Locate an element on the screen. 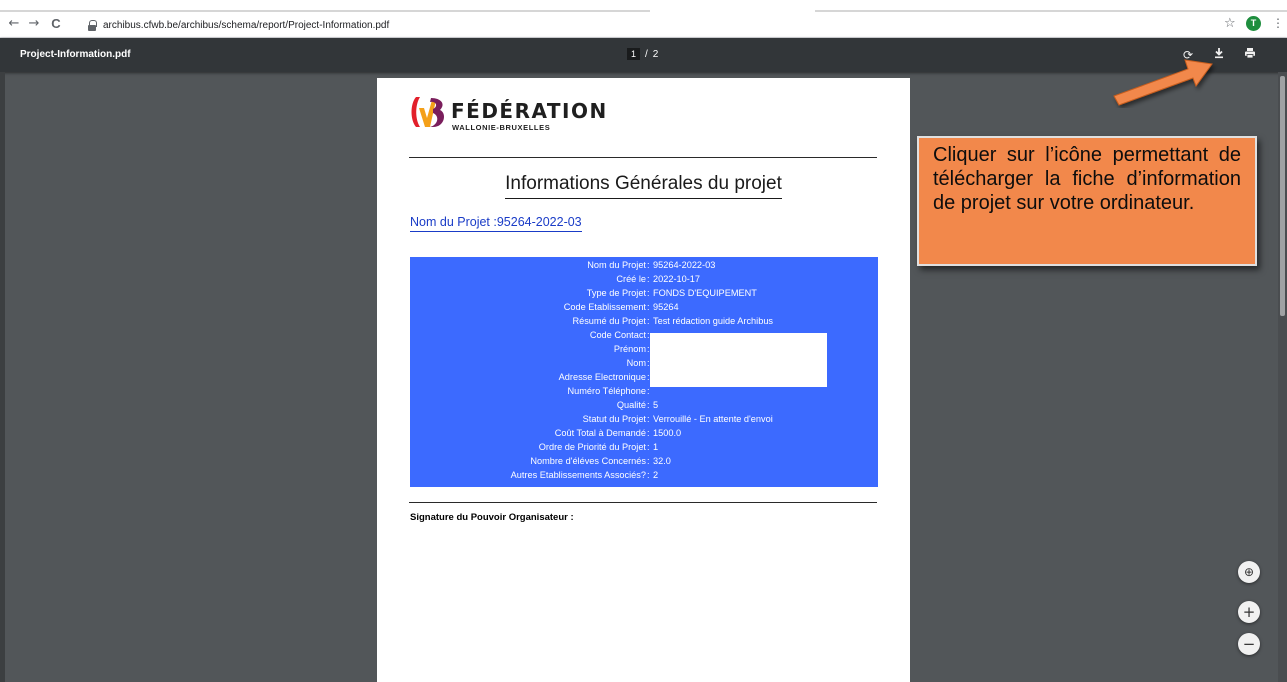  total-pages: 2 is located at coordinates (655, 54).